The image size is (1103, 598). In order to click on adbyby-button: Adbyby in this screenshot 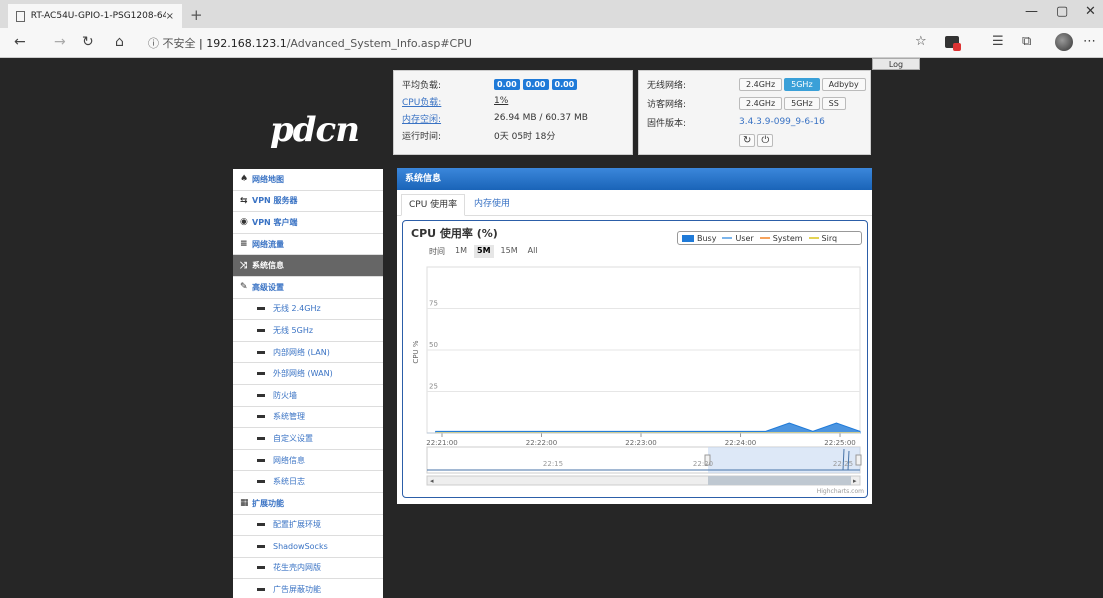, I will do `click(843, 84)`.